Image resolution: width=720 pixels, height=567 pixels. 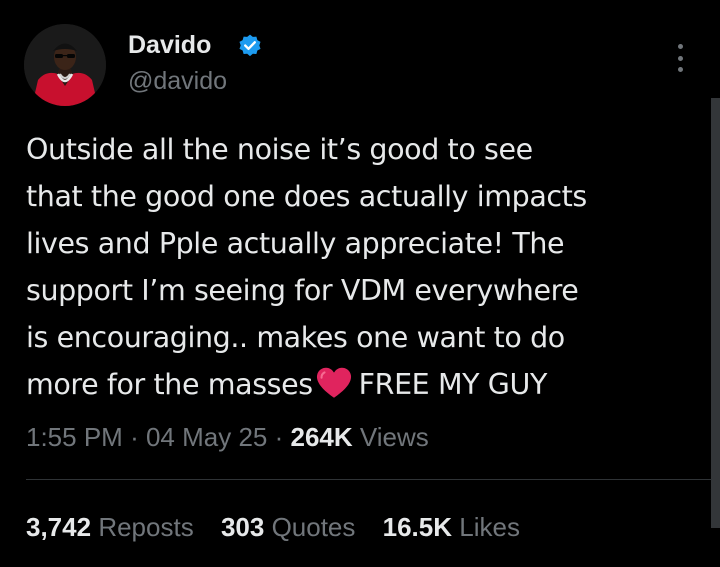 I want to click on avatar-image, so click(x=65, y=65).